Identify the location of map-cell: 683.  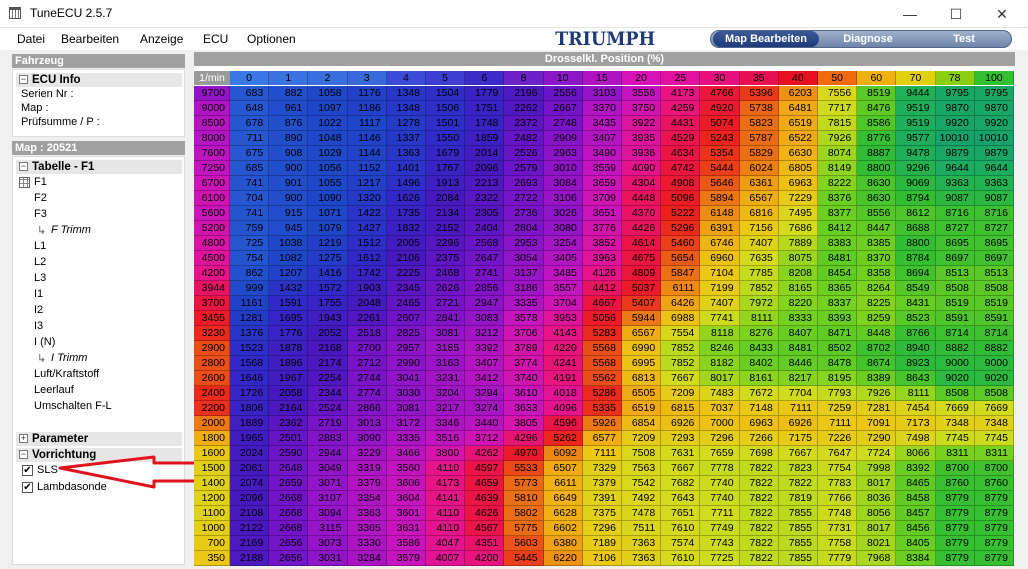
(250, 93).